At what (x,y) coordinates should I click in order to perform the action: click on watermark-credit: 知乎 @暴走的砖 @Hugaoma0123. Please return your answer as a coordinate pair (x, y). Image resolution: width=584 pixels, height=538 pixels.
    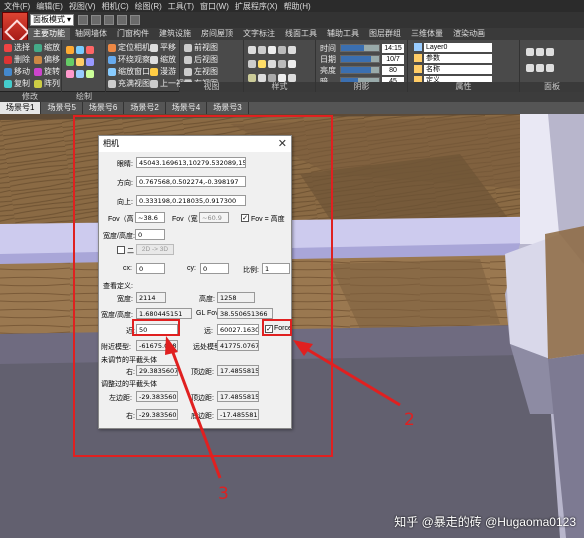
    Looking at the image, I should click on (485, 522).